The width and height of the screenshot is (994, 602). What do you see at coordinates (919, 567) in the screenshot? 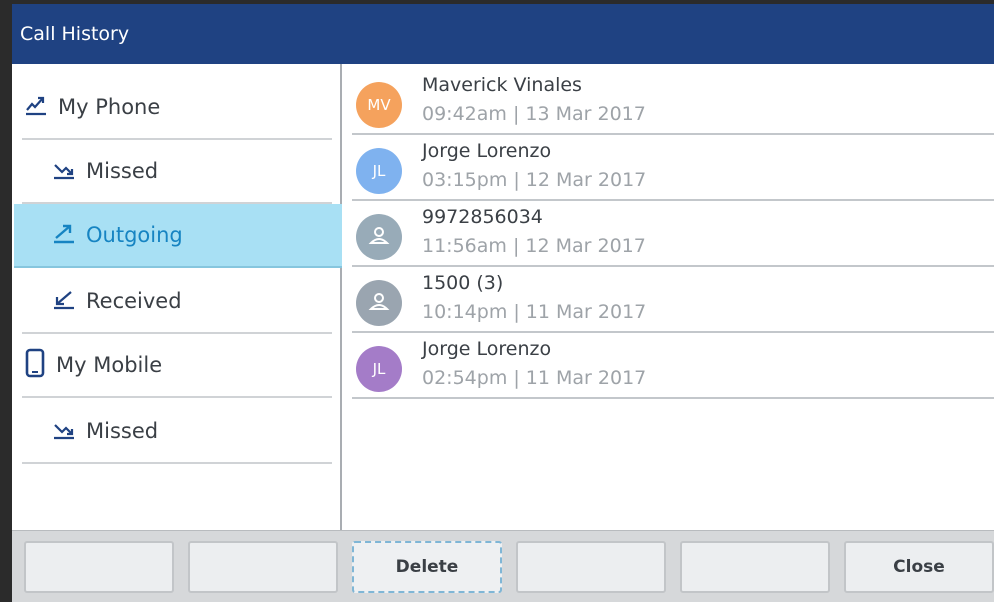
I see `close-button: Close` at bounding box center [919, 567].